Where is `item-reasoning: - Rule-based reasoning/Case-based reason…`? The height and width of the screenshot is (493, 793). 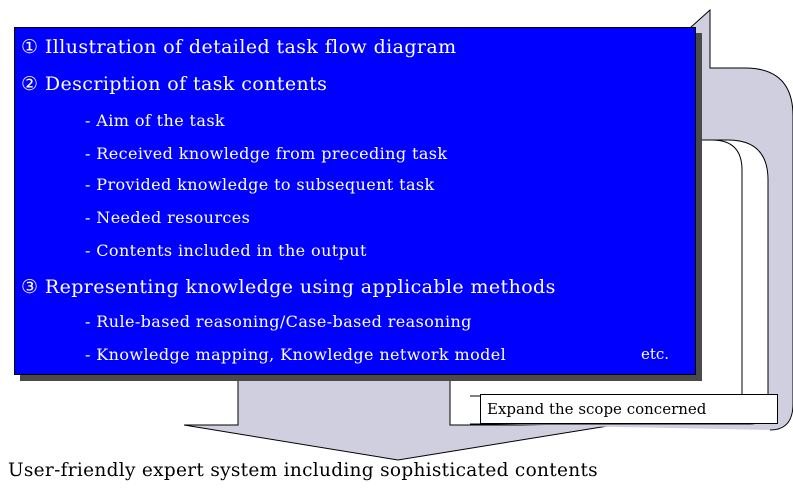 item-reasoning: - Rule-based reasoning/Case-based reason… is located at coordinates (278, 321).